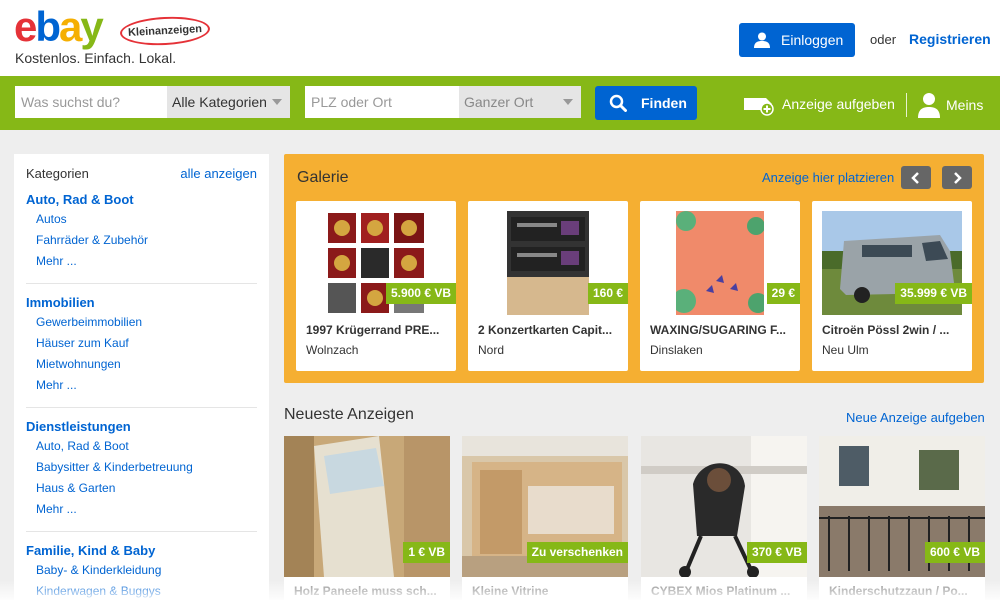 This screenshot has width=1000, height=600. What do you see at coordinates (618, 103) in the screenshot?
I see `search-icon` at bounding box center [618, 103].